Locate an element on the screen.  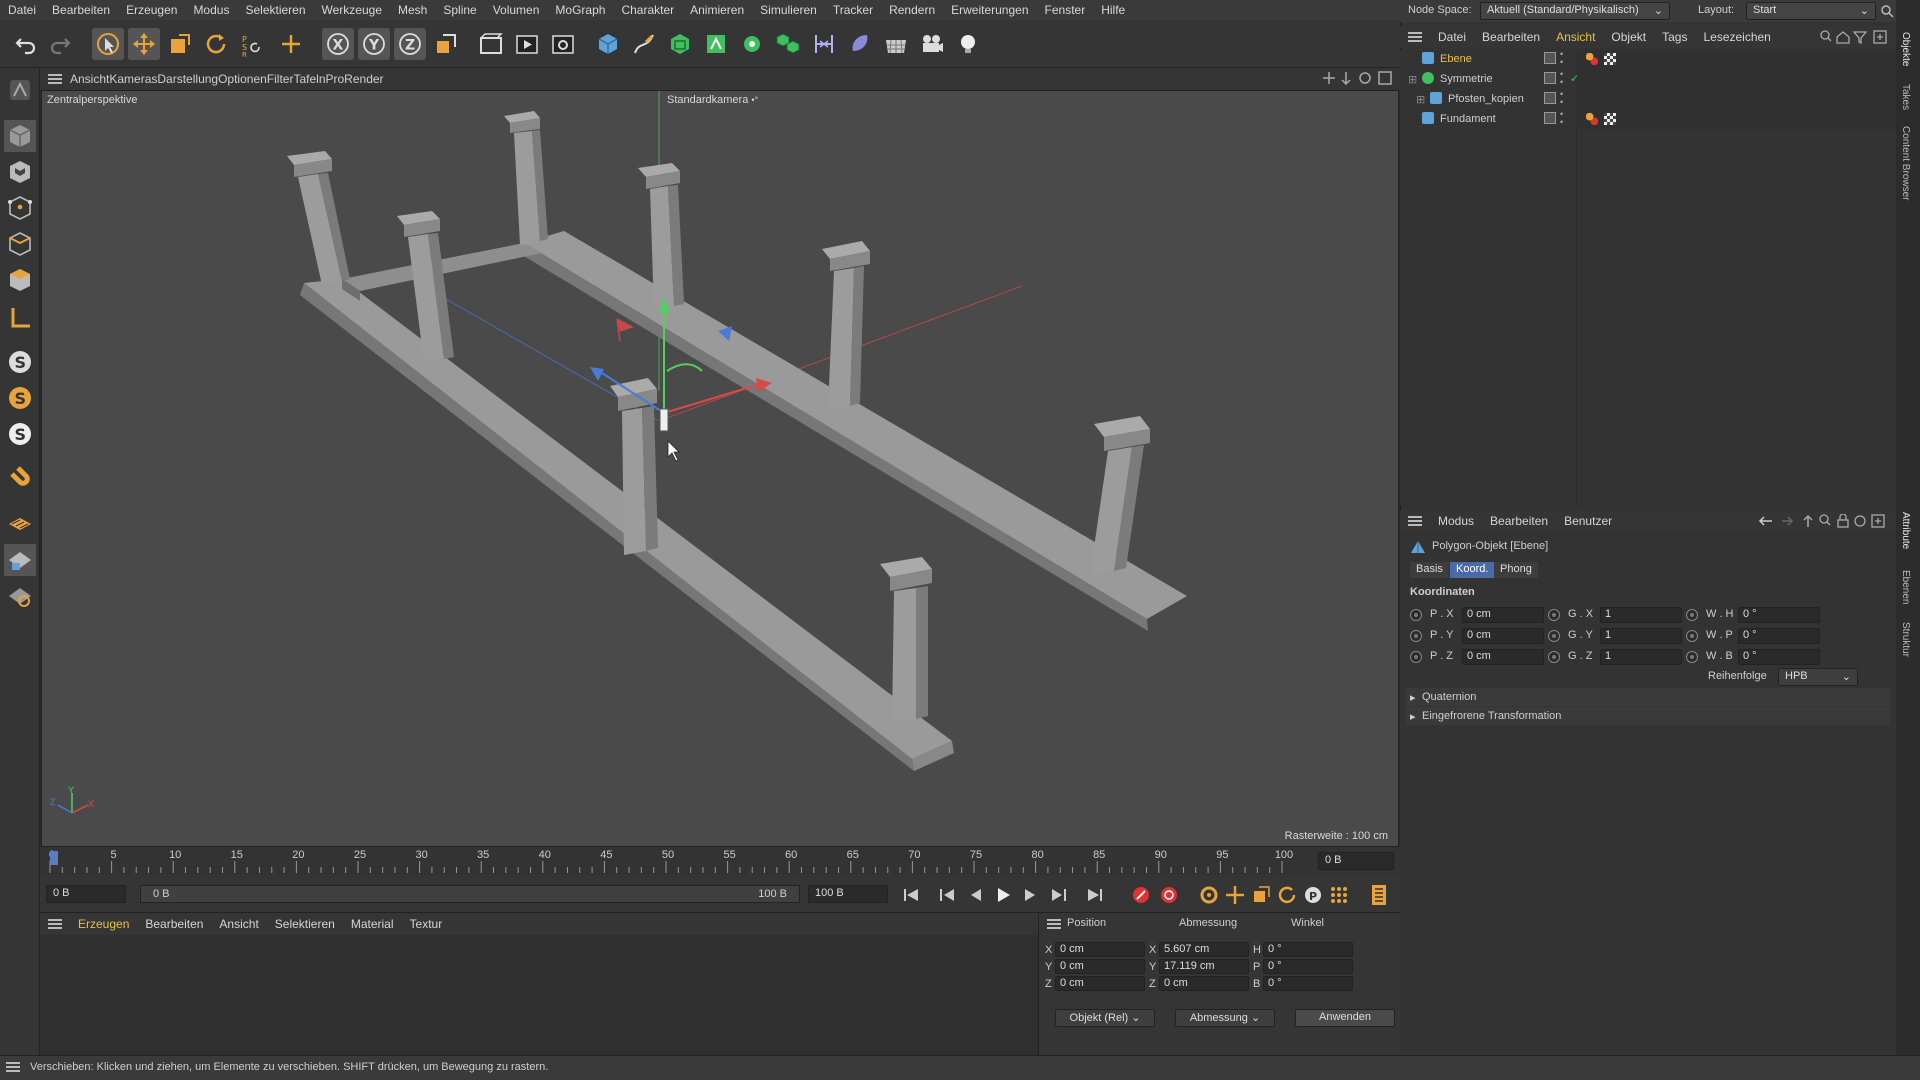
menu-item-rendern: Rendern is located at coordinates (912, 10).